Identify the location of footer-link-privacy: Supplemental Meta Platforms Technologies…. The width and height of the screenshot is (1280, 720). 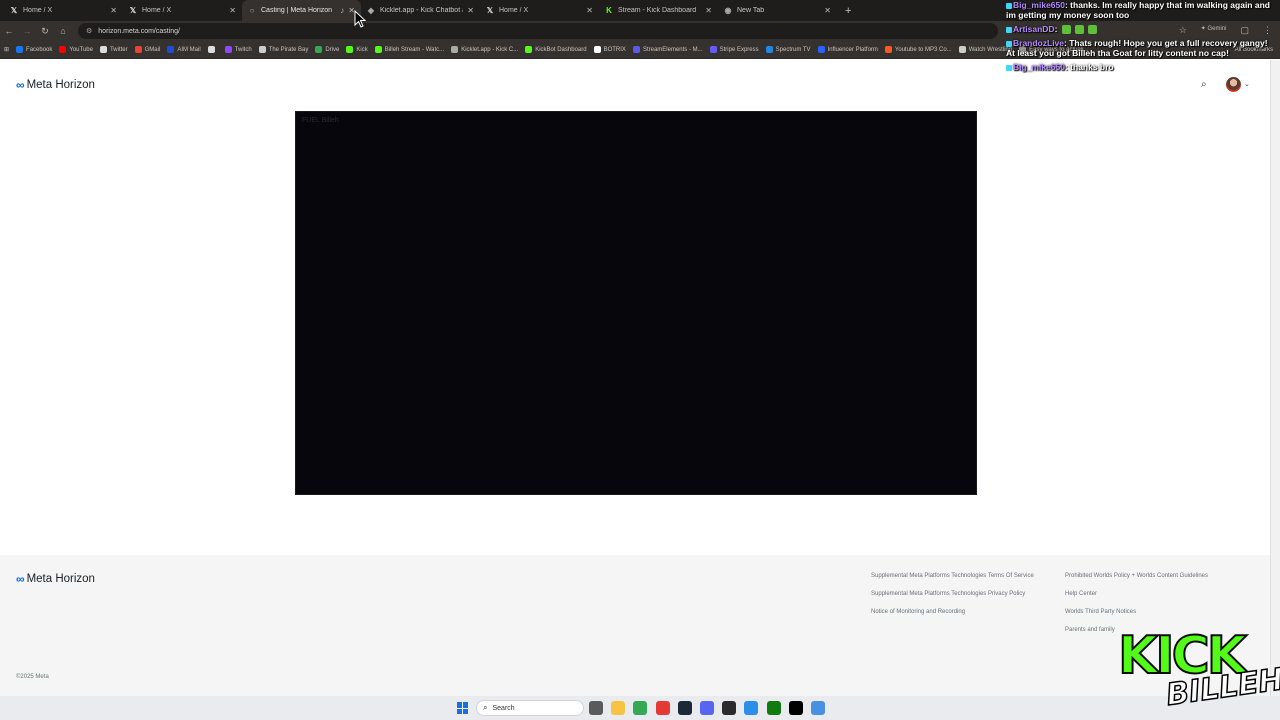
(948, 594).